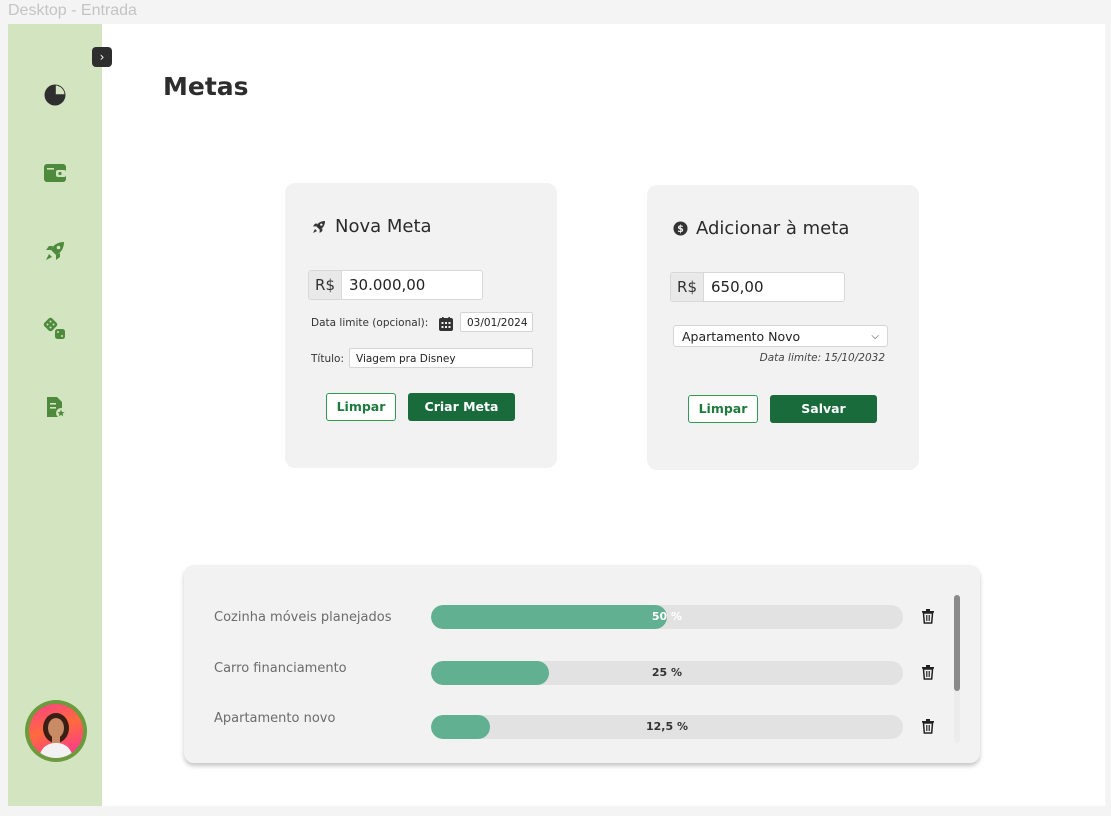 The height and width of the screenshot is (816, 1111). What do you see at coordinates (327, 359) in the screenshot?
I see `goal-title-label: Título:` at bounding box center [327, 359].